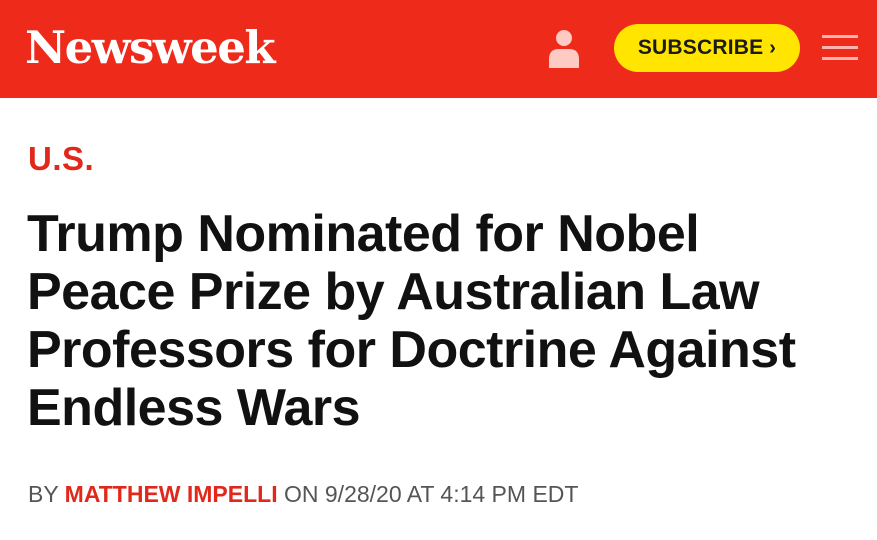 The height and width of the screenshot is (540, 877). What do you see at coordinates (61, 159) in the screenshot?
I see `article-category: U.S.` at bounding box center [61, 159].